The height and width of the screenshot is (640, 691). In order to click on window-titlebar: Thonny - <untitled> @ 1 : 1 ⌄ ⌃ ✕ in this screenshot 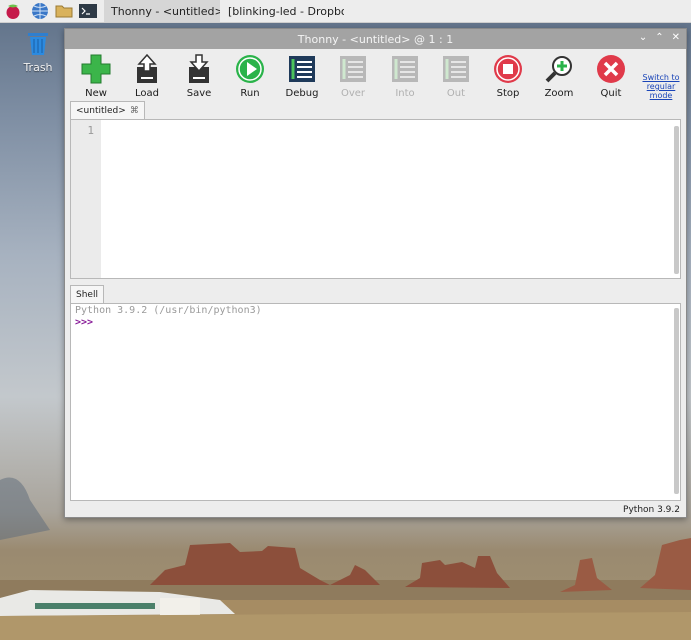, I will do `click(375, 39)`.